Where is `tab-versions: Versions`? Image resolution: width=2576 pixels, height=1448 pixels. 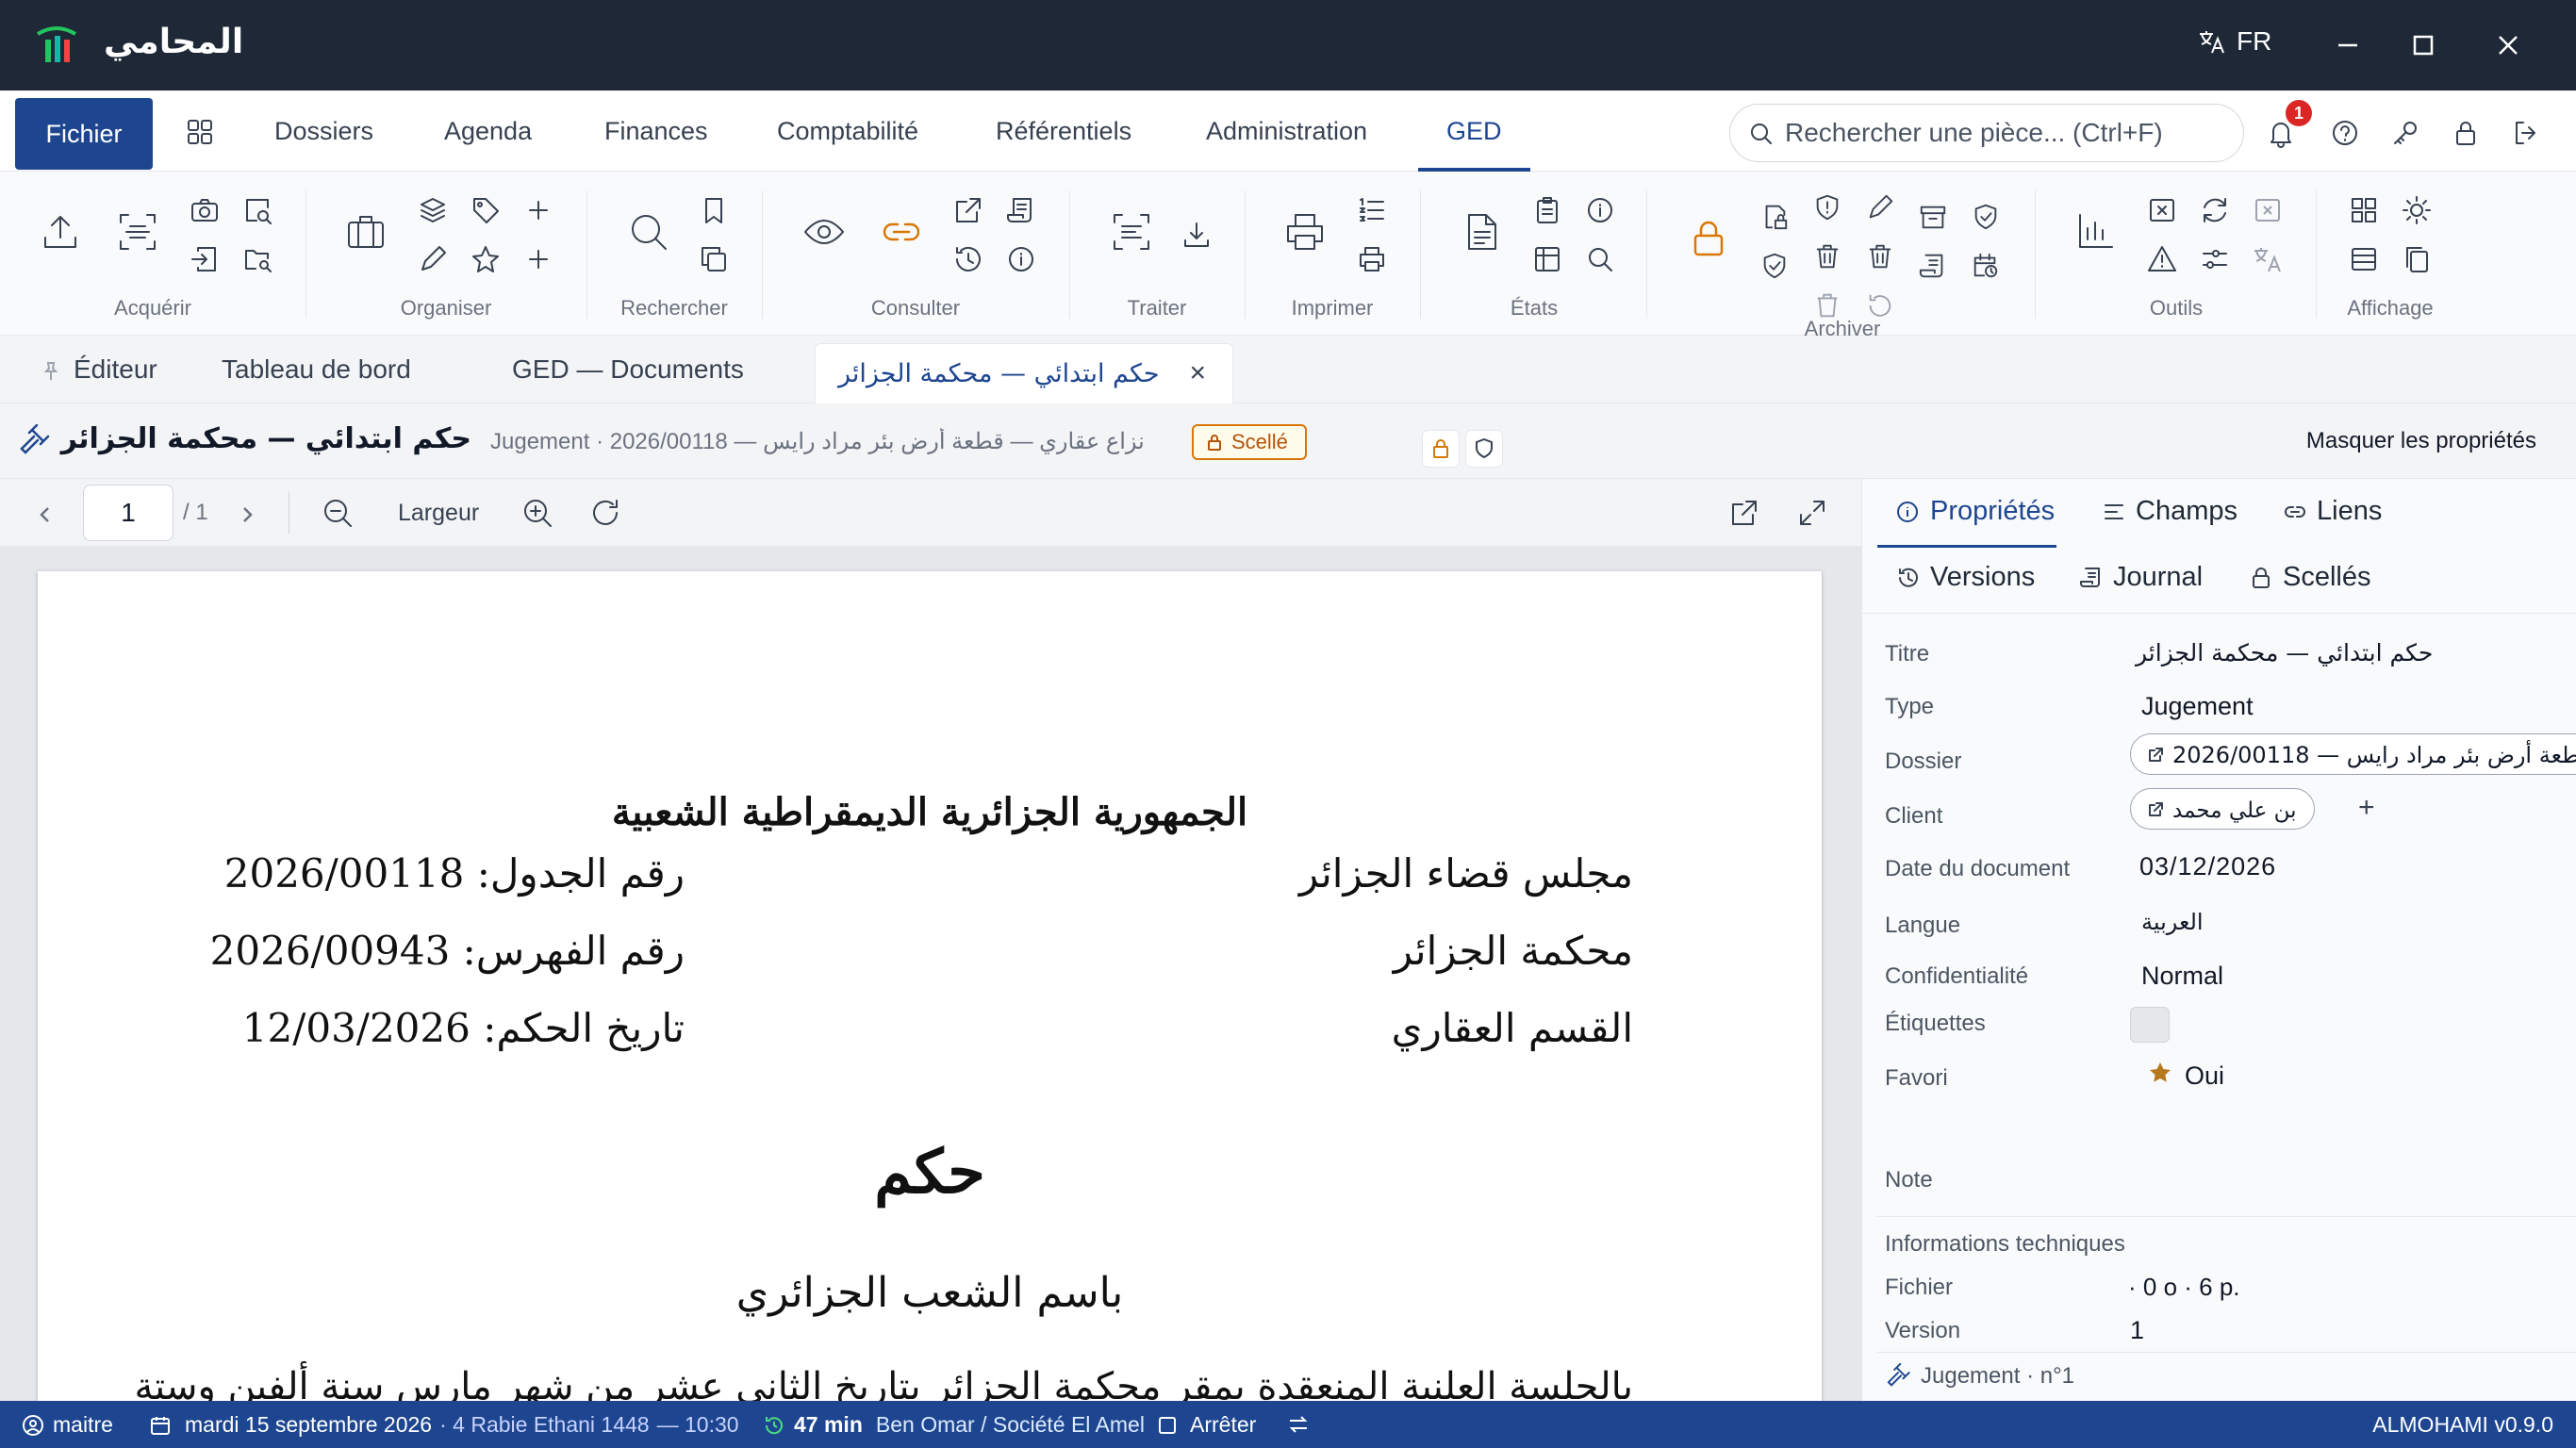 tab-versions: Versions is located at coordinates (1965, 577).